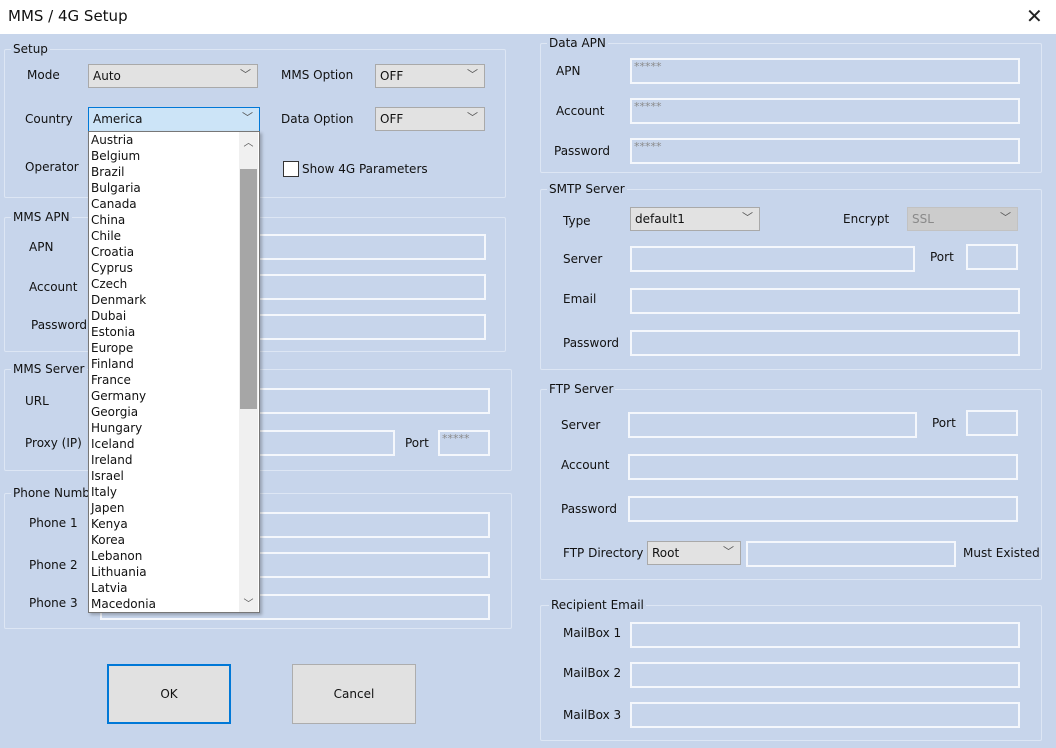  Describe the element at coordinates (1034, 16) in the screenshot. I see `close-icon: ✕` at that location.